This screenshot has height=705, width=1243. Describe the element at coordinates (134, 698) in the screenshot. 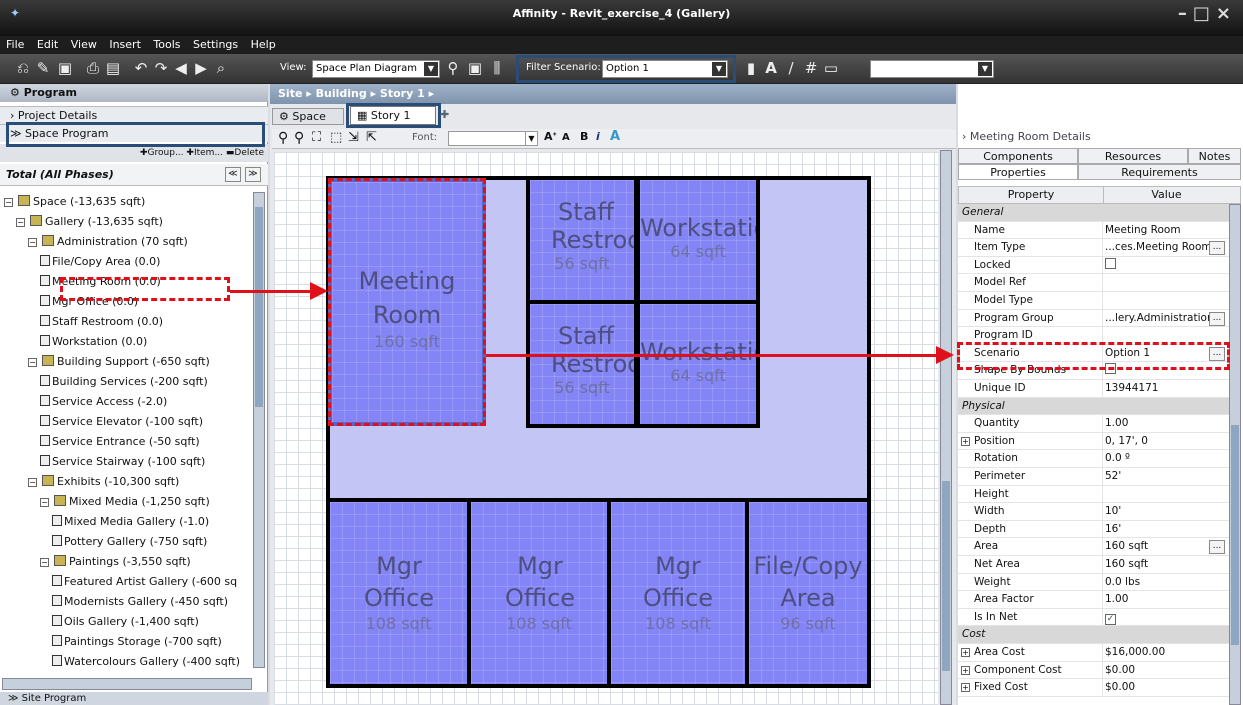

I see `site-program-header: ≫ Site Program` at that location.